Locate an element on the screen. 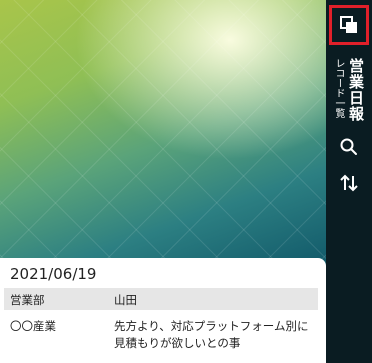 This screenshot has height=363, width=372. record-body-row: 〇〇産業 先方より、対応プラットフォーム別に見積もりが欲しいとの事 is located at coordinates (161, 336).